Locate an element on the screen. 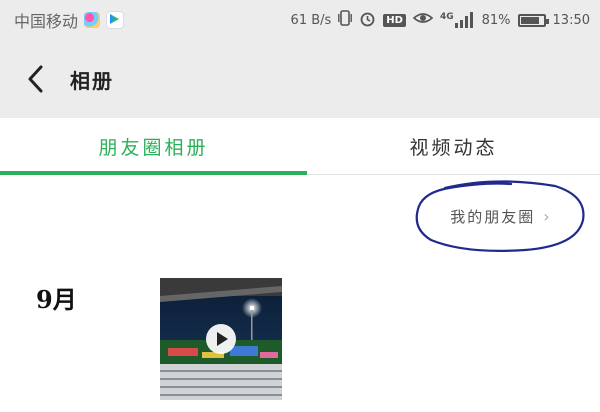 The width and height of the screenshot is (600, 412). tab-label: 朋友圈相册 is located at coordinates (153, 147).